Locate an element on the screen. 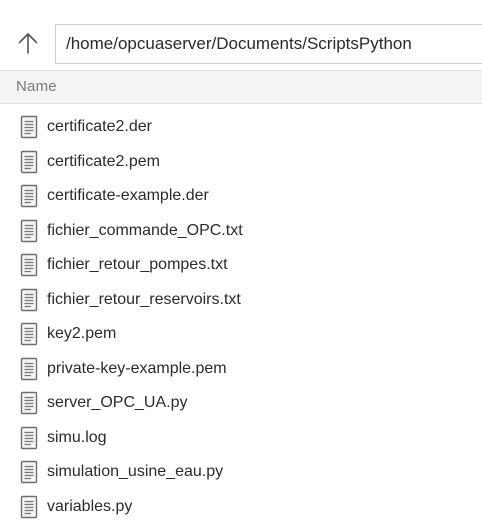  file-item: key2.pem is located at coordinates (241, 334).